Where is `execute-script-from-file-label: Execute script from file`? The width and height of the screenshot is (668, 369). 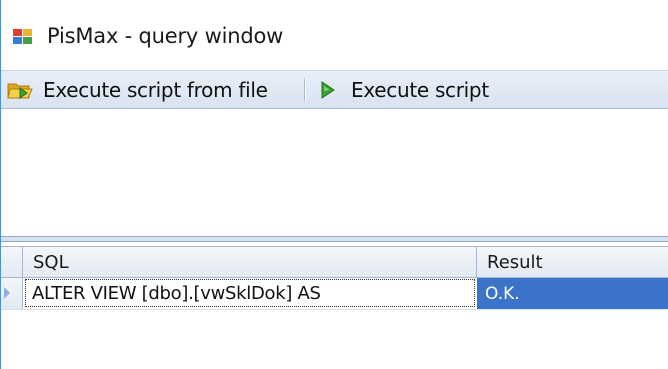
execute-script-from-file-label: Execute script from file is located at coordinates (155, 89).